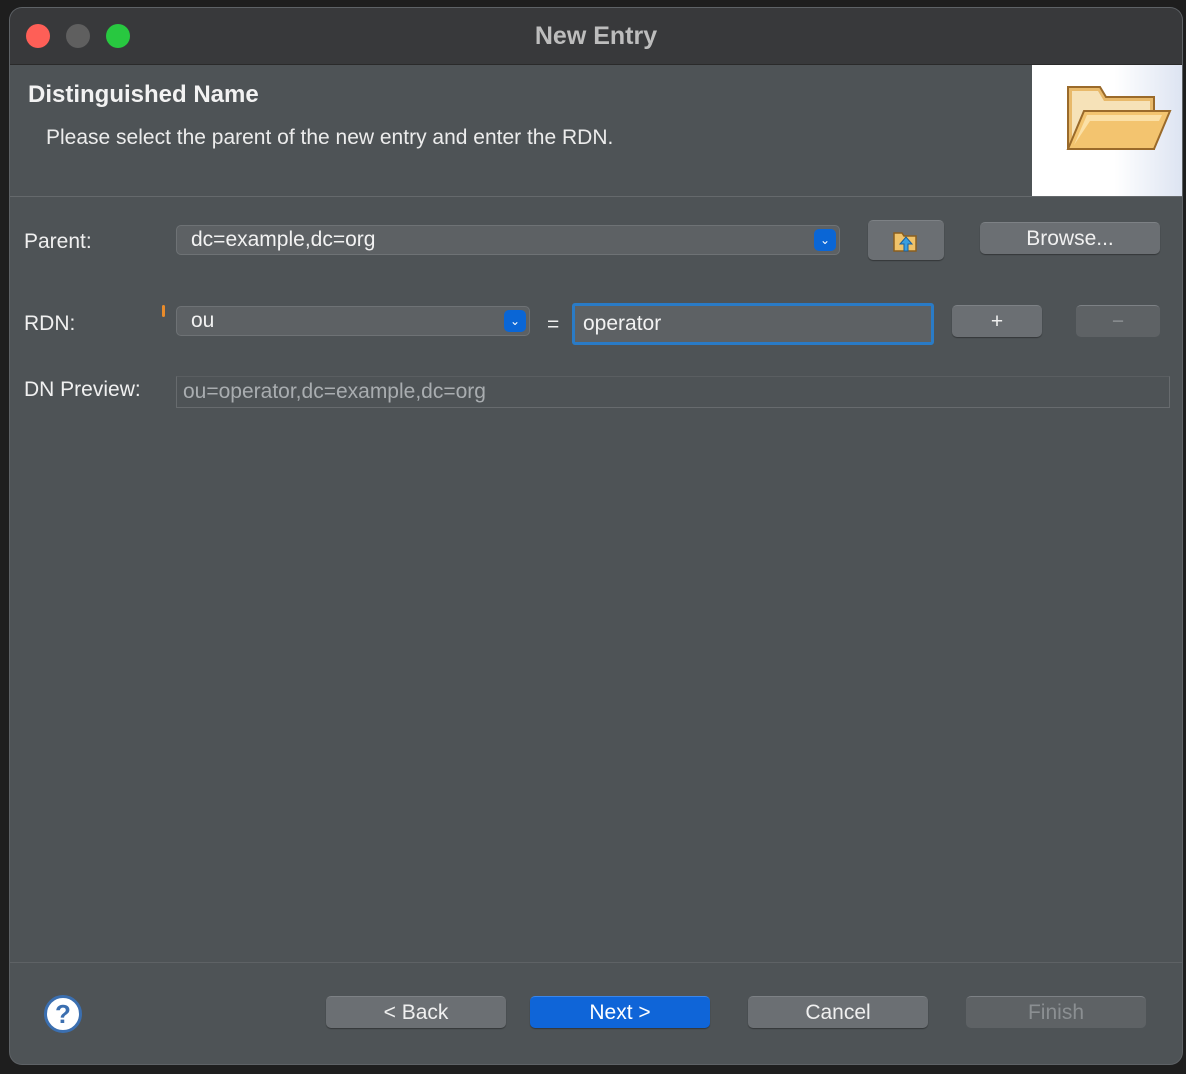 This screenshot has height=1074, width=1186. I want to click on window-title: New Entry, so click(596, 36).